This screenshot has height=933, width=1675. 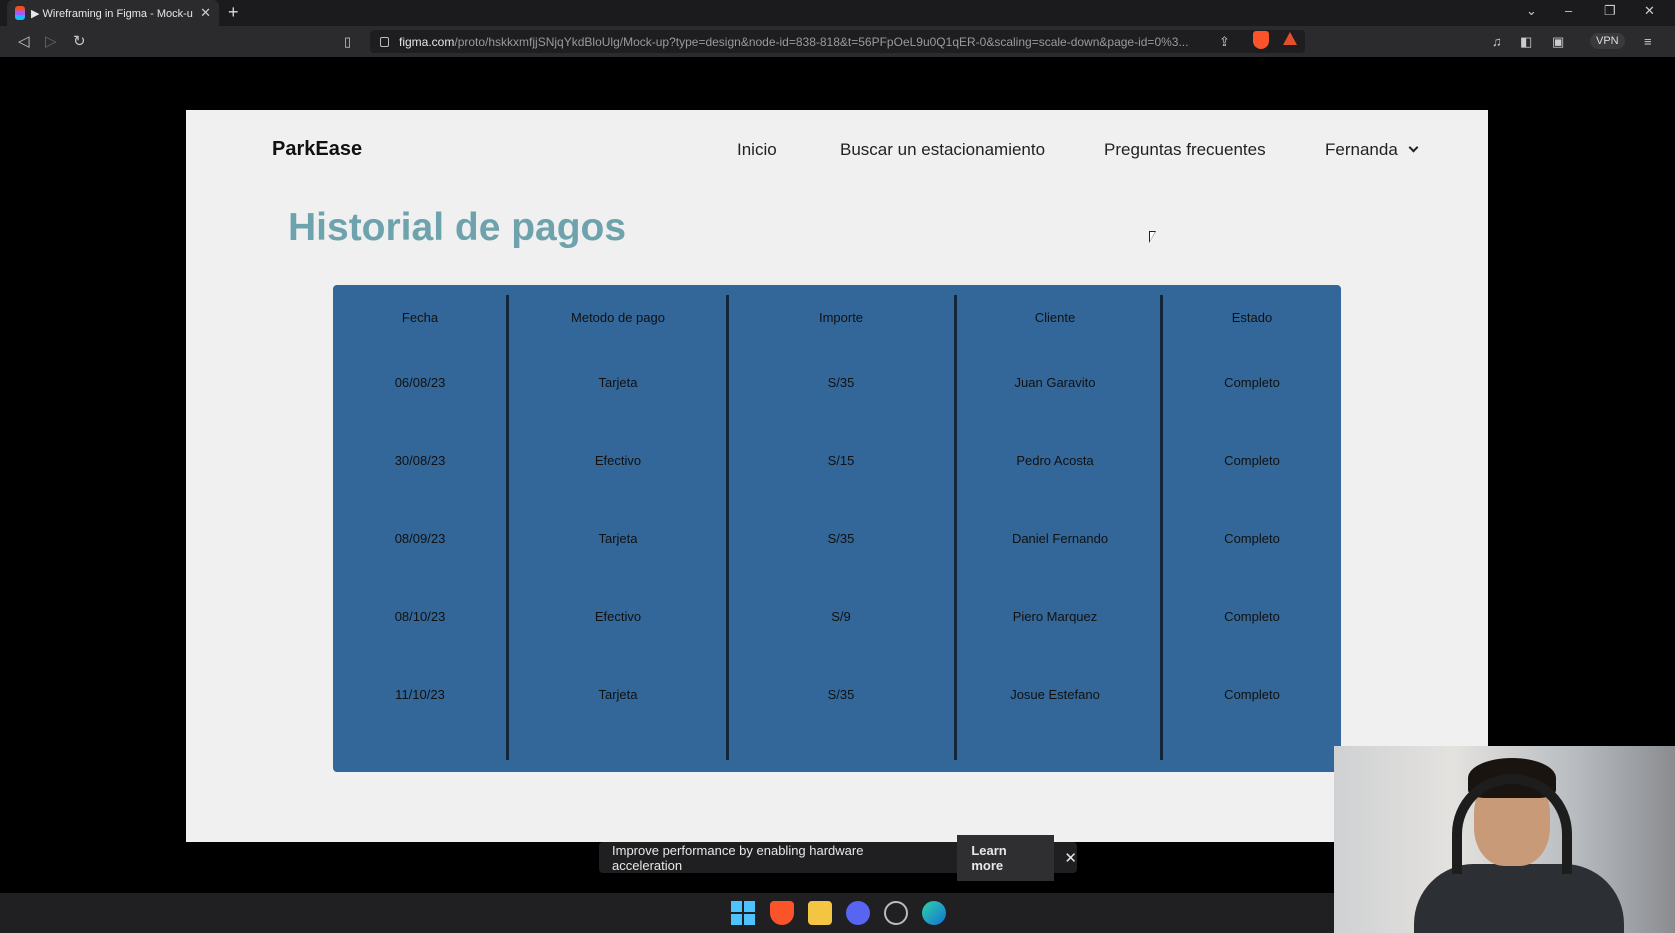 I want to click on share-icon: ⇪, so click(x=1224, y=42).